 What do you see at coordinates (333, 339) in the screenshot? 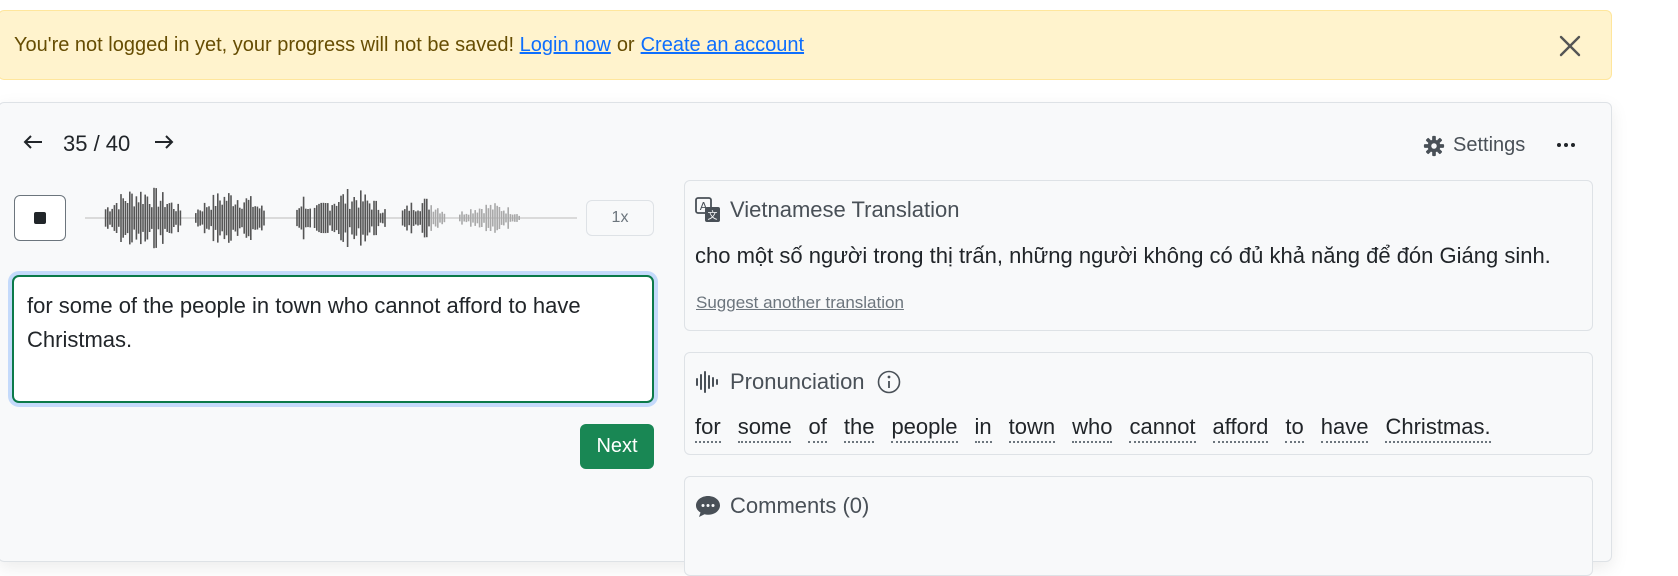
I see `answer-input` at bounding box center [333, 339].